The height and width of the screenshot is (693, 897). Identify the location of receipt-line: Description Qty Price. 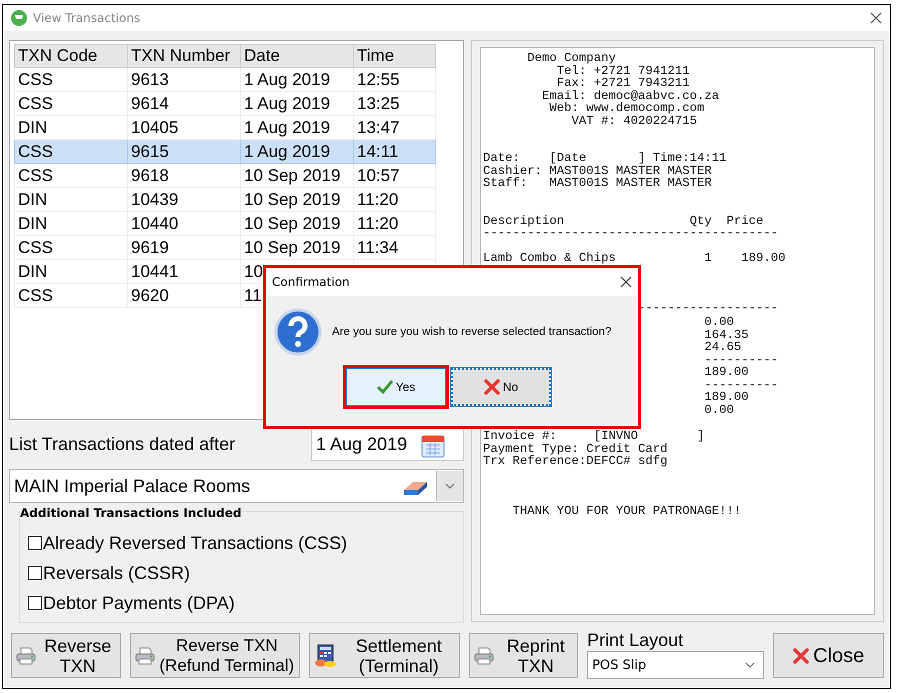
(623, 220).